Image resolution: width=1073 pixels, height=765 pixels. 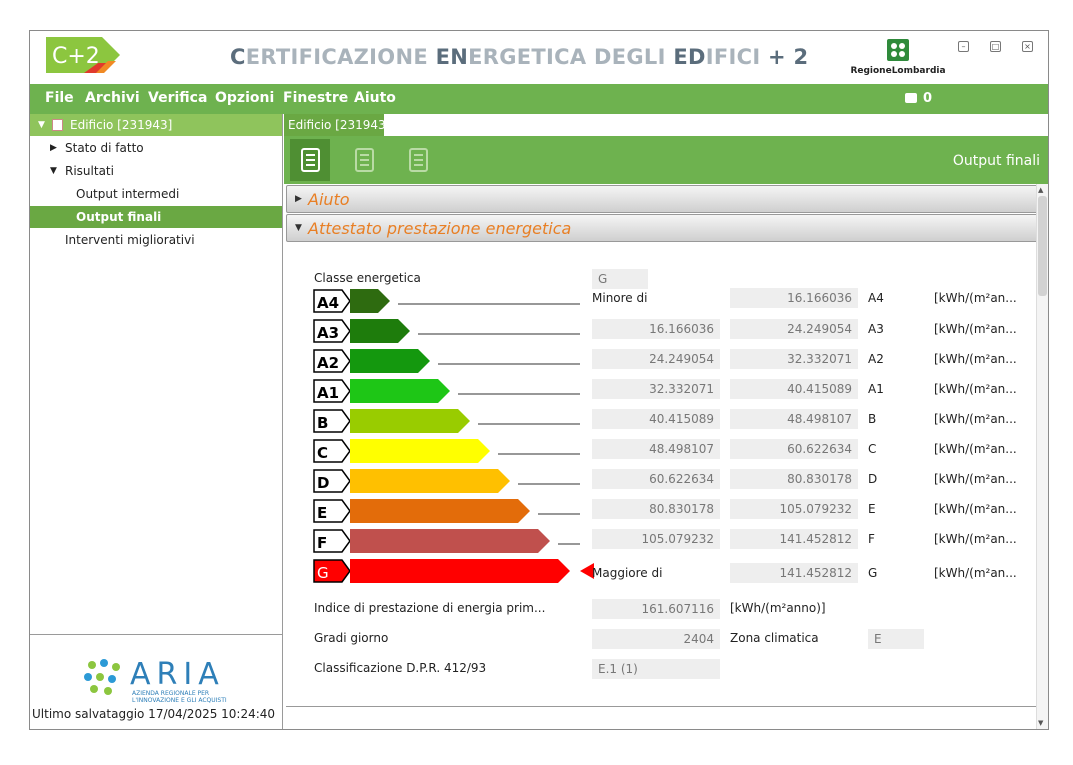 I want to click on tree-expander-icon: ▶, so click(x=53, y=148).